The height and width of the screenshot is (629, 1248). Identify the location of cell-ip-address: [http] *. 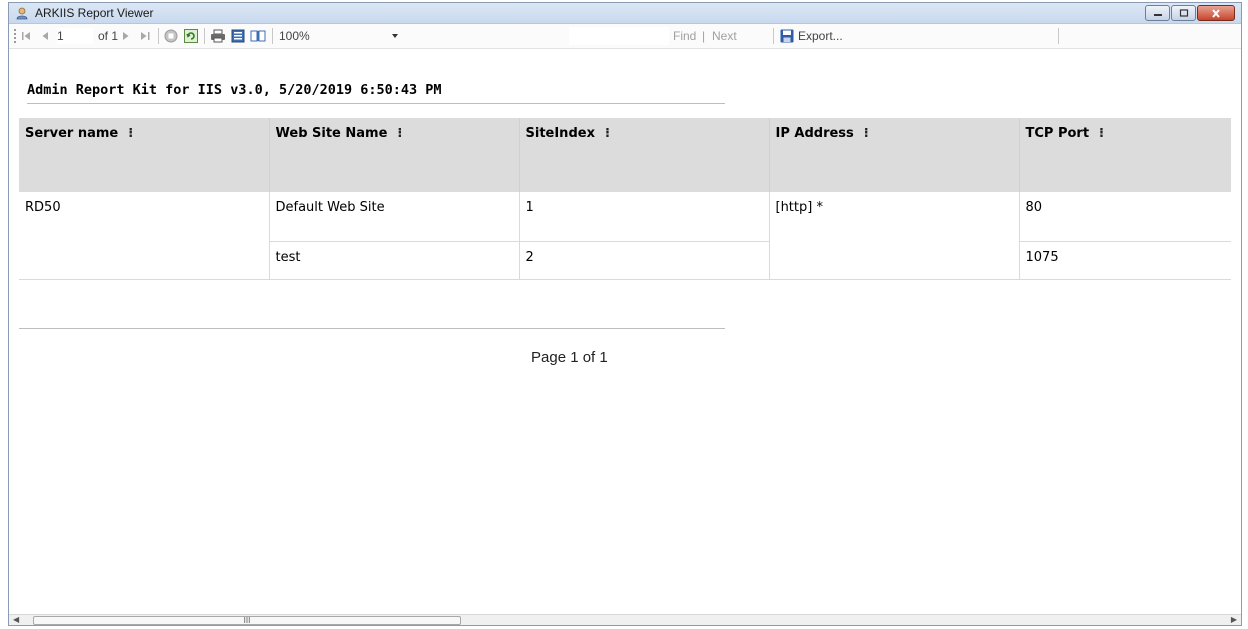
(893, 216).